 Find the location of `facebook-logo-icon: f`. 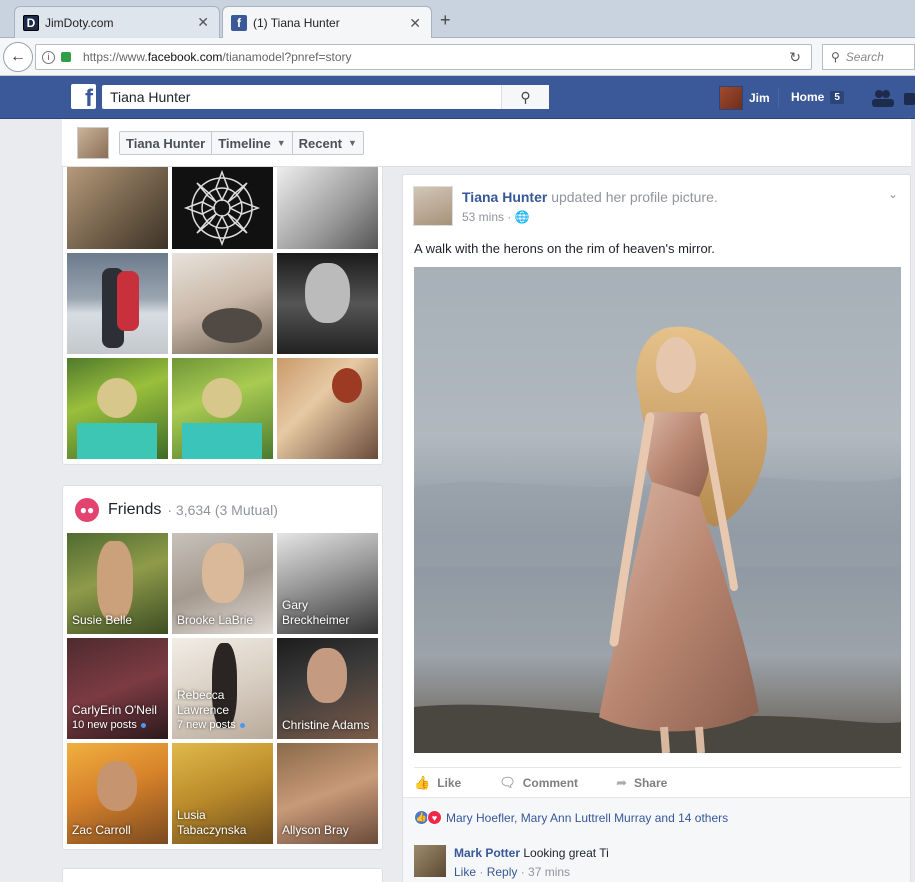

facebook-logo-icon: f is located at coordinates (83, 96).